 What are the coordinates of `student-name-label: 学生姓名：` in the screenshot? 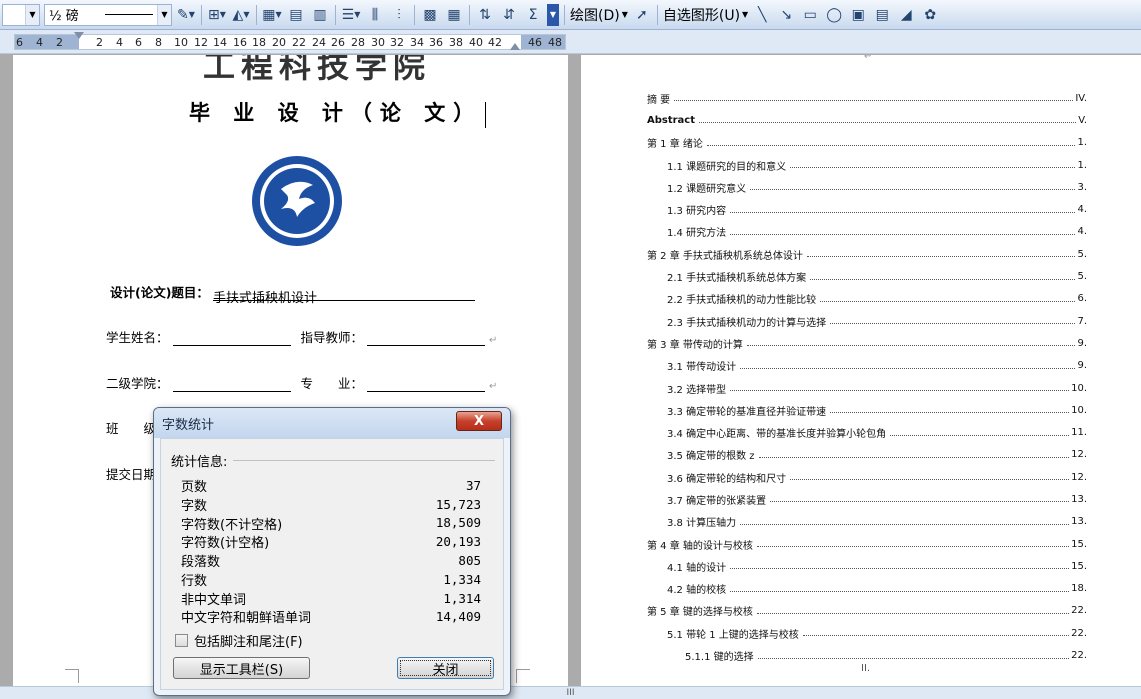 It's located at (137, 337).